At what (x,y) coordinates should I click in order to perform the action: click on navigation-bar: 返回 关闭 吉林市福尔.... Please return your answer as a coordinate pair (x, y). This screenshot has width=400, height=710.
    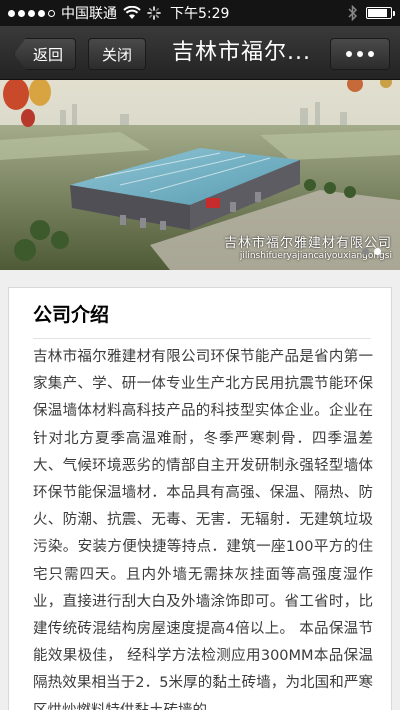
    Looking at the image, I should click on (200, 53).